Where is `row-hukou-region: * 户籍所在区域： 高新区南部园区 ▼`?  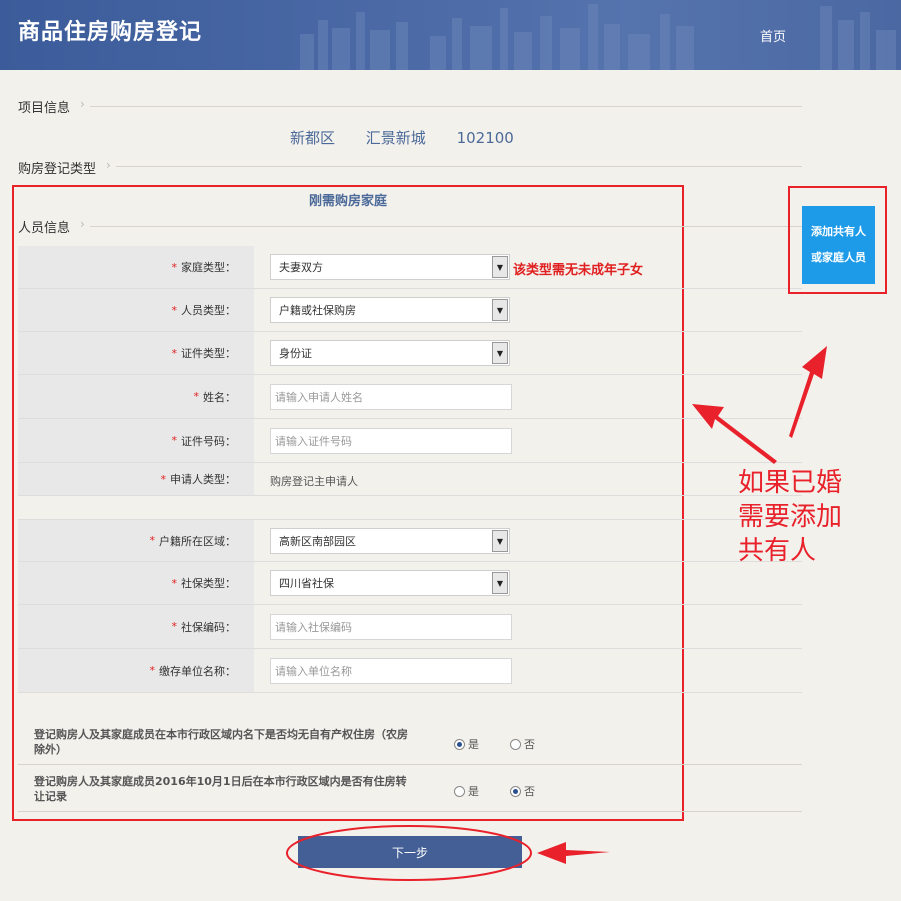
row-hukou-region: * 户籍所在区域： 高新区南部园区 ▼ is located at coordinates (410, 540).